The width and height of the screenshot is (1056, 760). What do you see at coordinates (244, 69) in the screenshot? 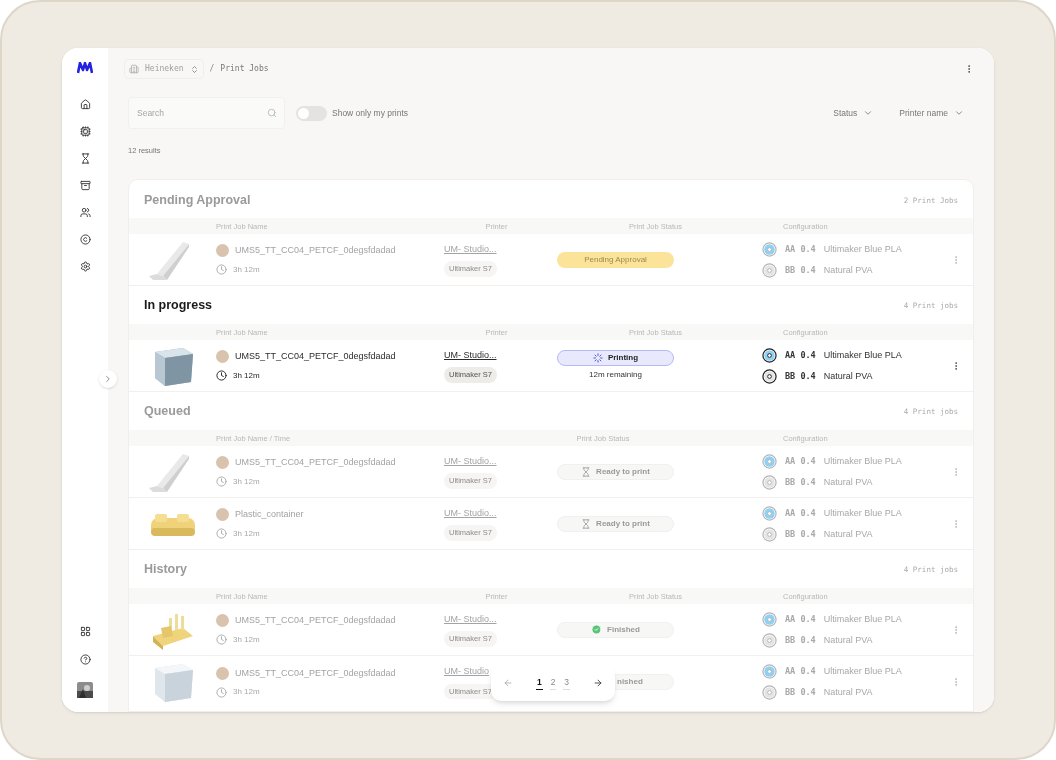
I see `page-title: Print Jobs` at bounding box center [244, 69].